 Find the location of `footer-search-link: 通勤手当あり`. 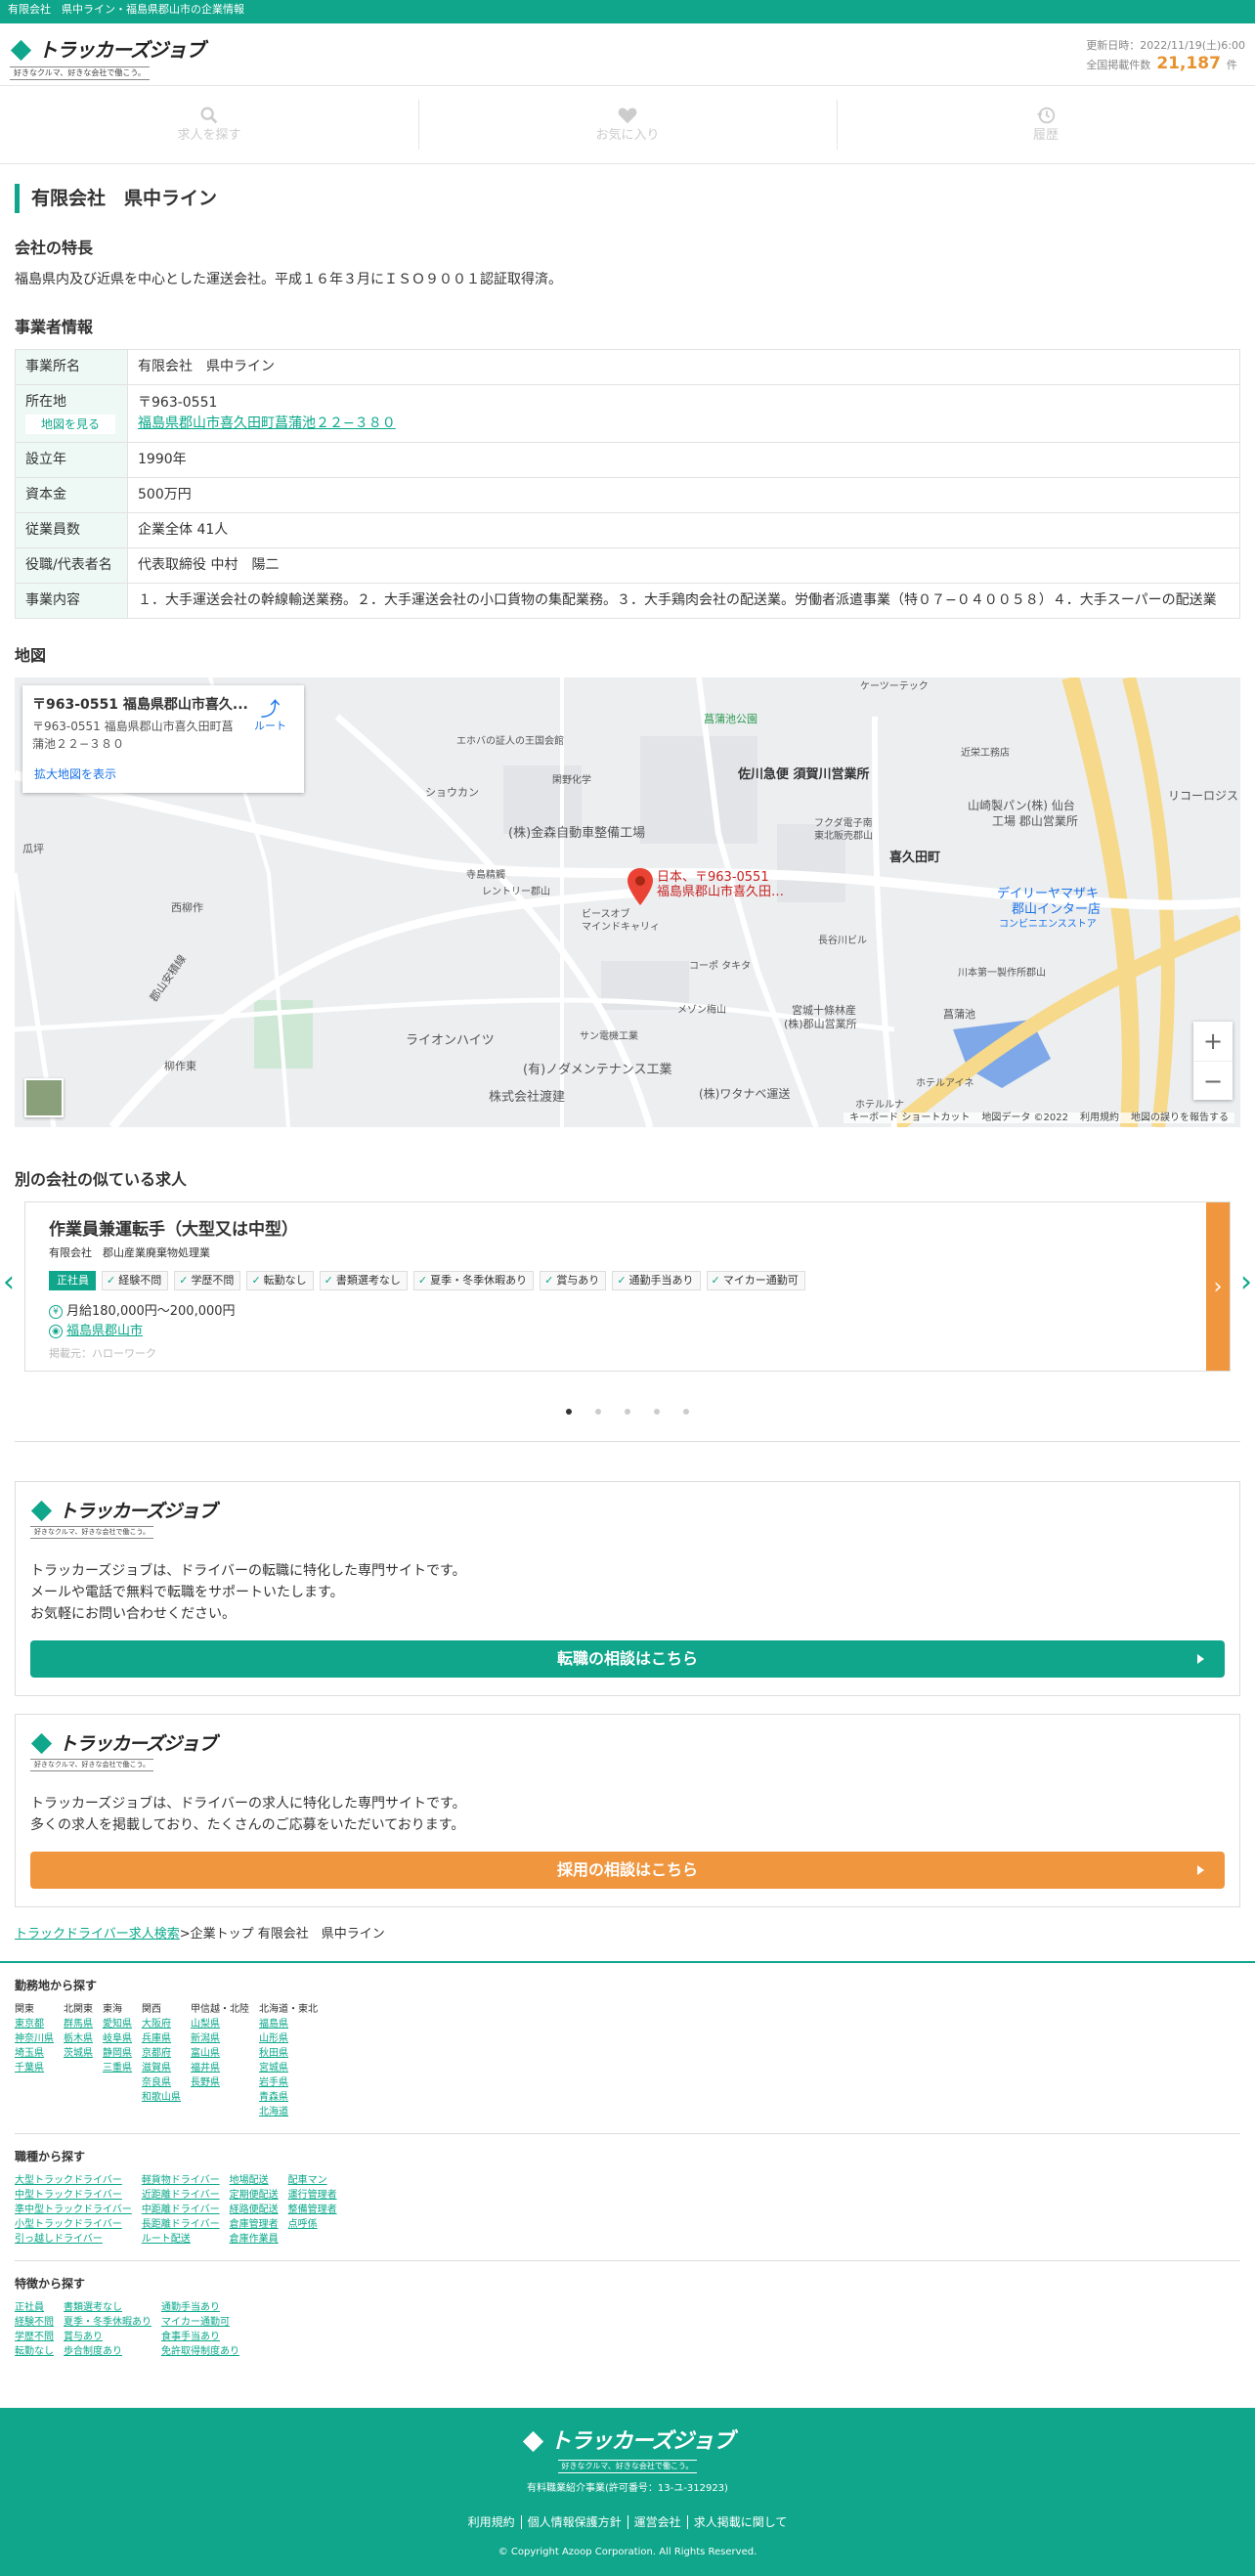

footer-search-link: 通勤手当あり is located at coordinates (200, 2308).